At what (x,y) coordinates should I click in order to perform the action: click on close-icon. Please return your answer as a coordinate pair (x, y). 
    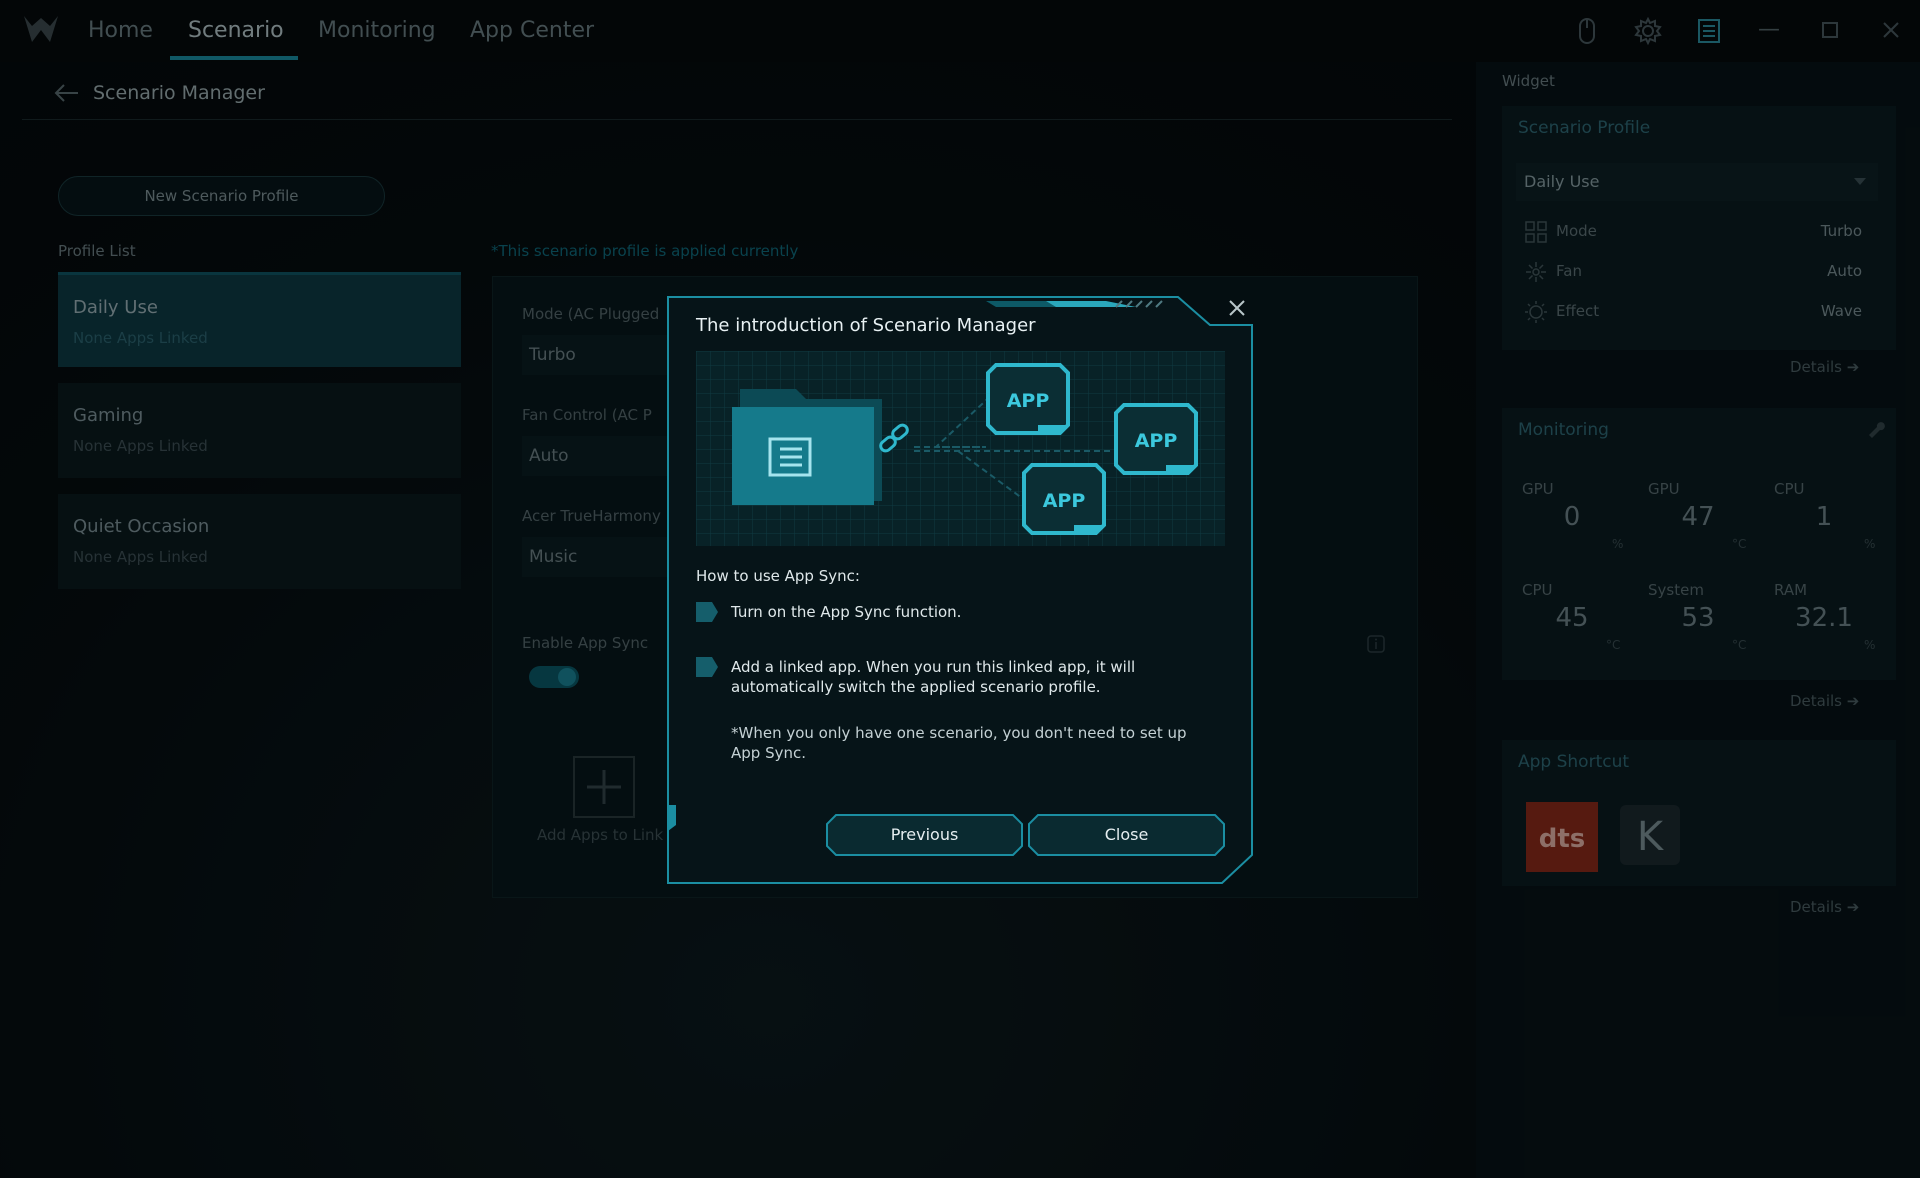
    Looking at the image, I should click on (1237, 308).